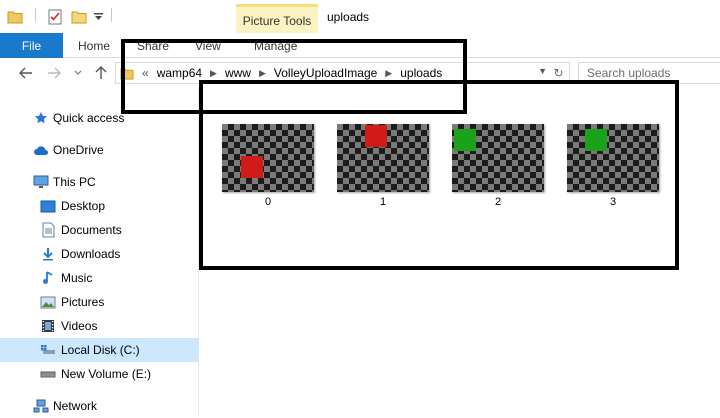  I want to click on customize-dropdown-icon, so click(98, 17).